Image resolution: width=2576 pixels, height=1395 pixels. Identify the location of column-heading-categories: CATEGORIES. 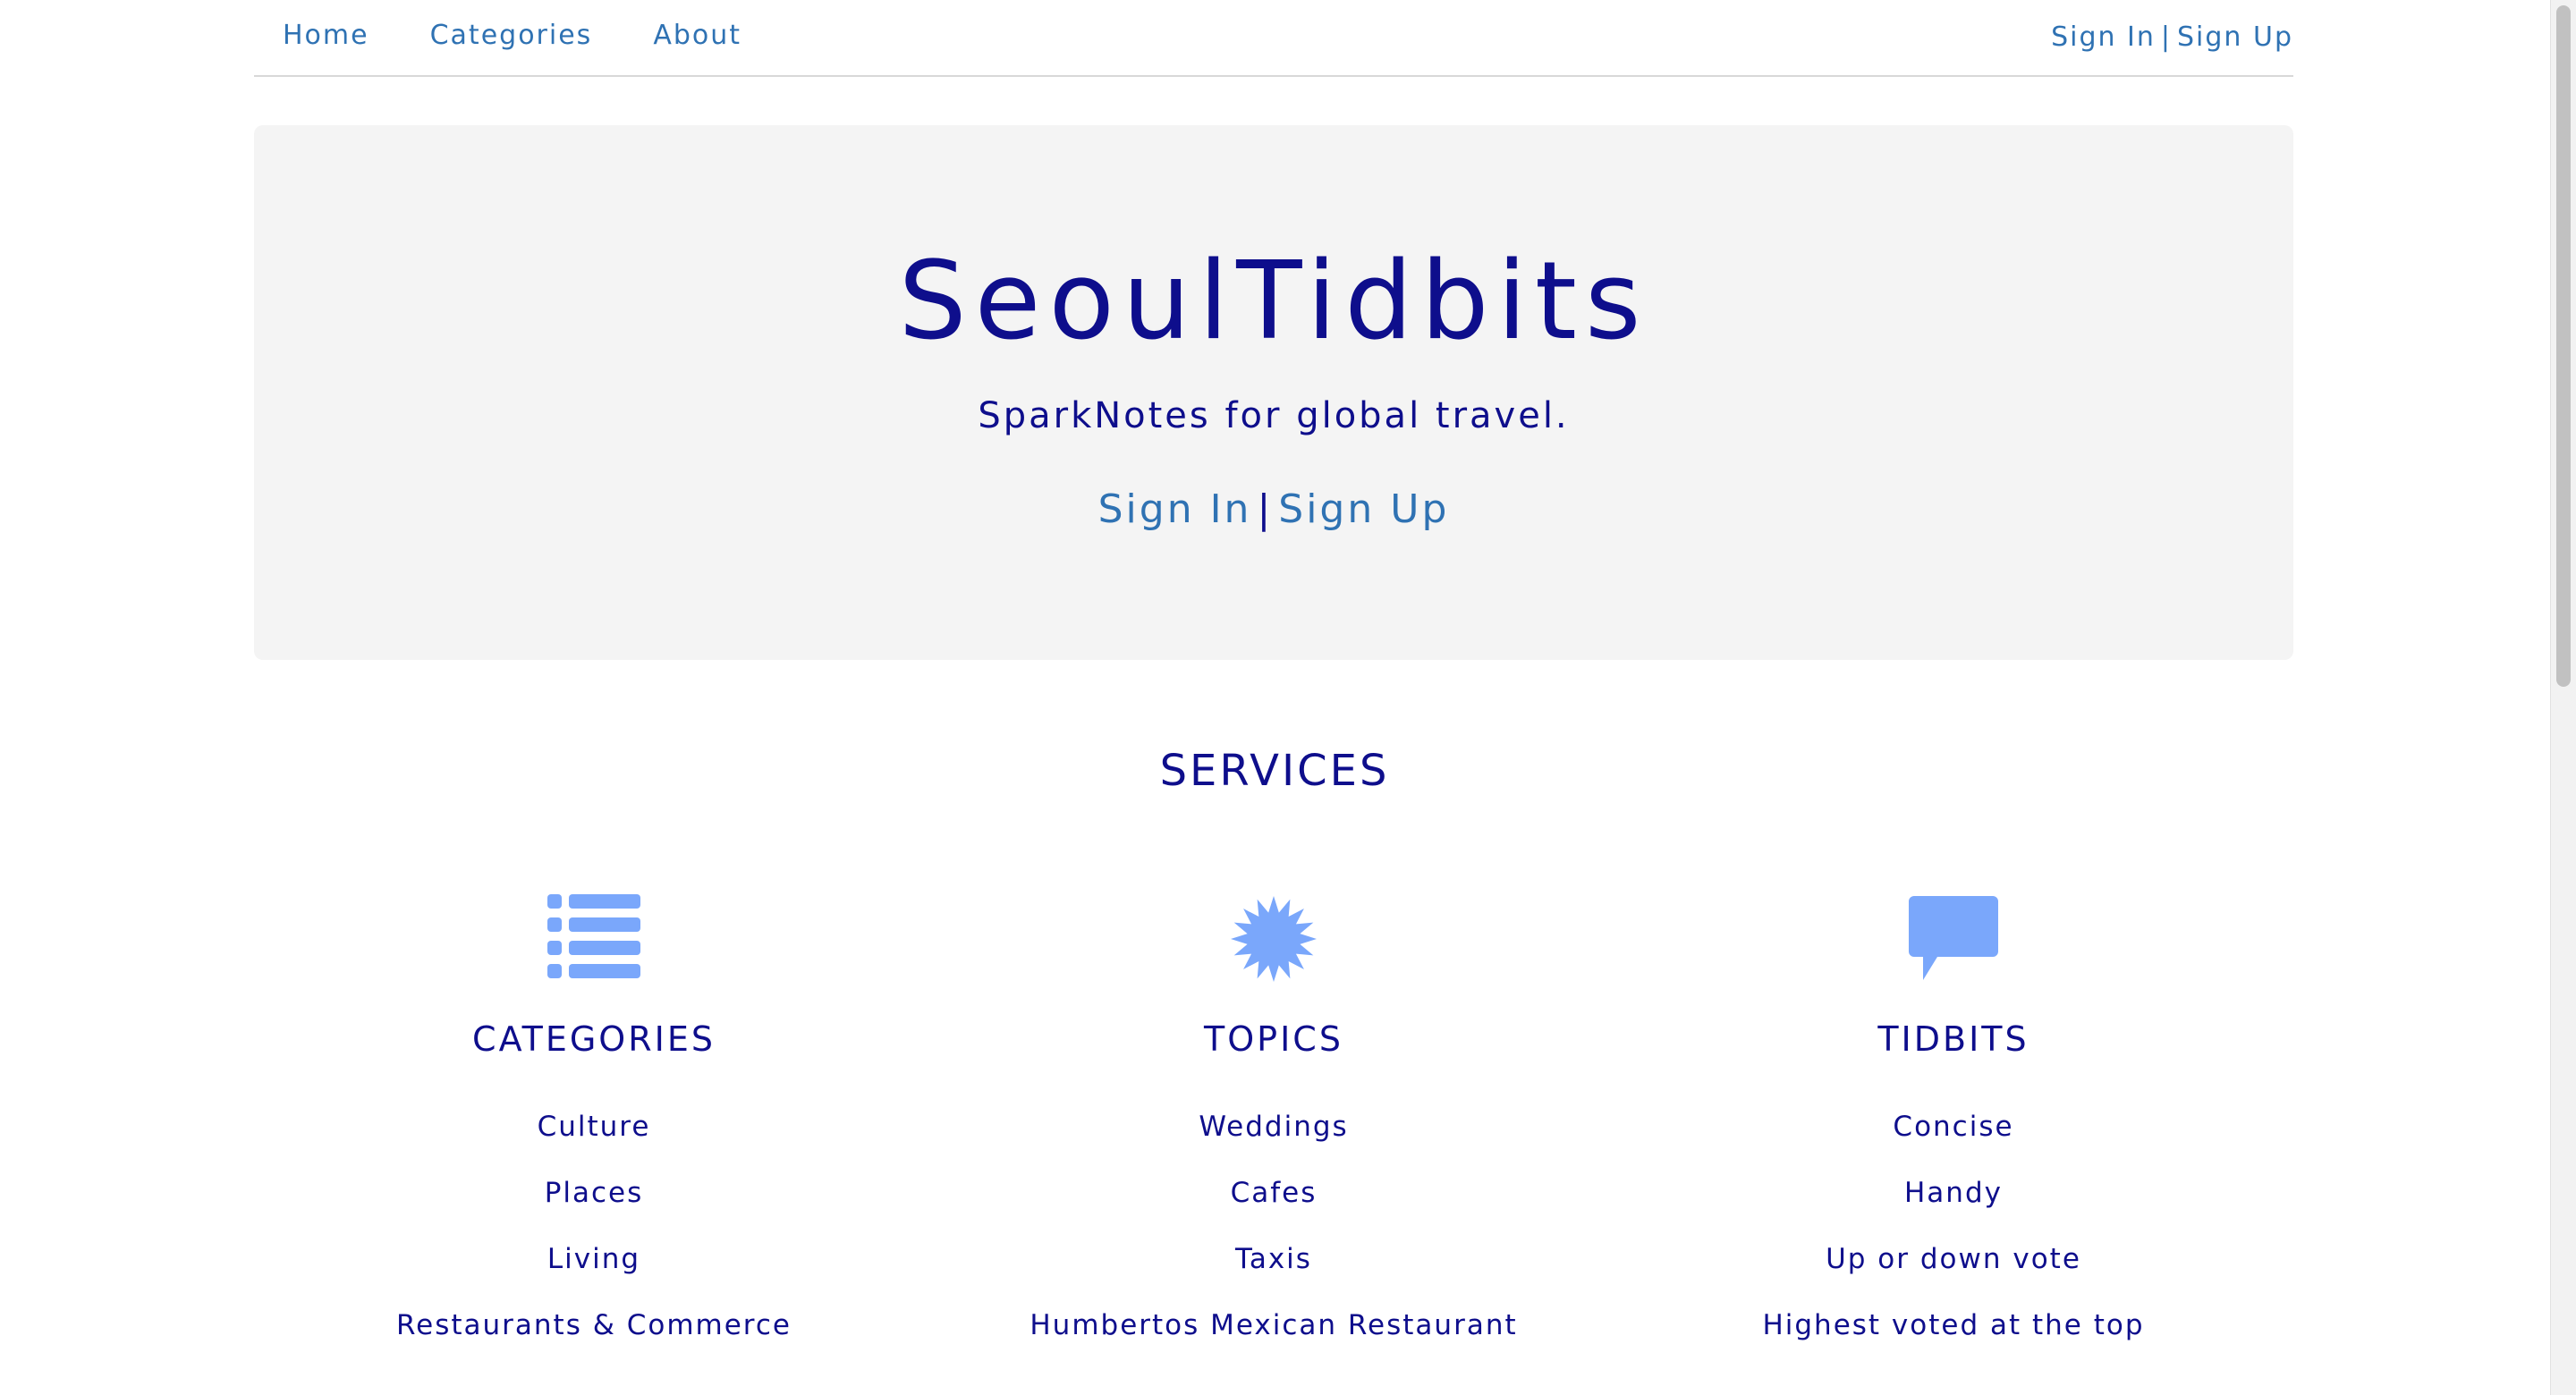
(594, 1039).